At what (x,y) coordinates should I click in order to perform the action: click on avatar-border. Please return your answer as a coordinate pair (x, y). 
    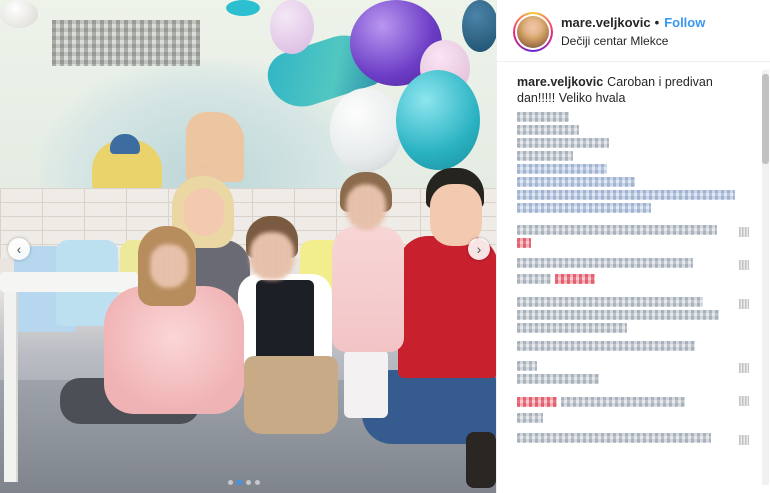
    Looking at the image, I should click on (533, 32).